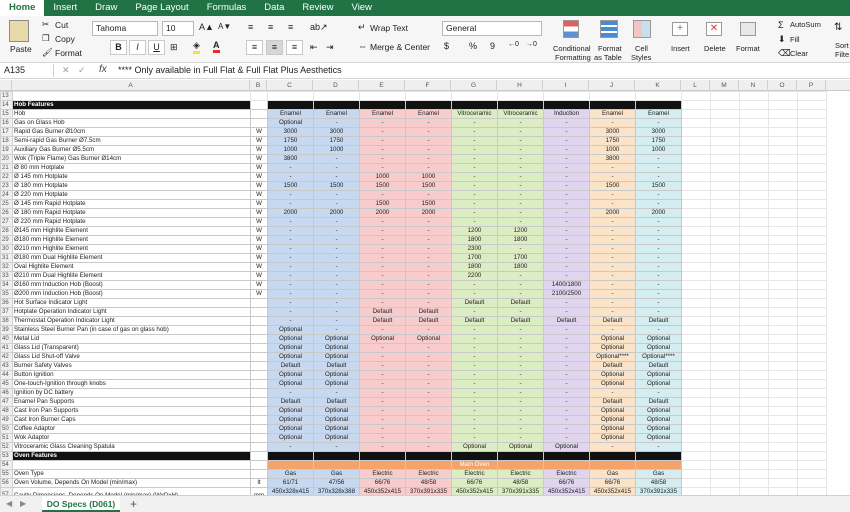 Image resolution: width=850 pixels, height=512 pixels. What do you see at coordinates (131, 267) in the screenshot?
I see `feature-label-cell: Oval Highlite Element` at bounding box center [131, 267].